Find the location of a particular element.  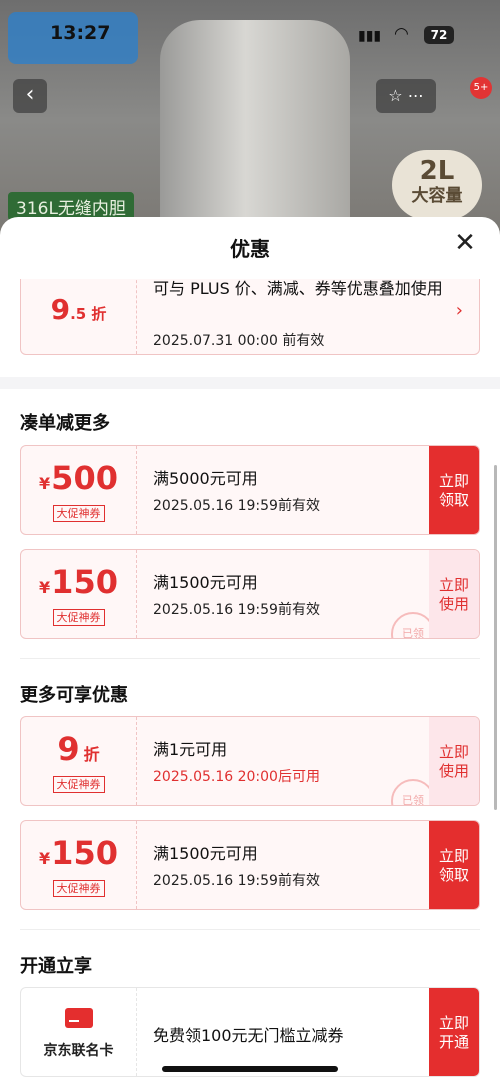

coupon-amount: 9 is located at coordinates (68, 749).